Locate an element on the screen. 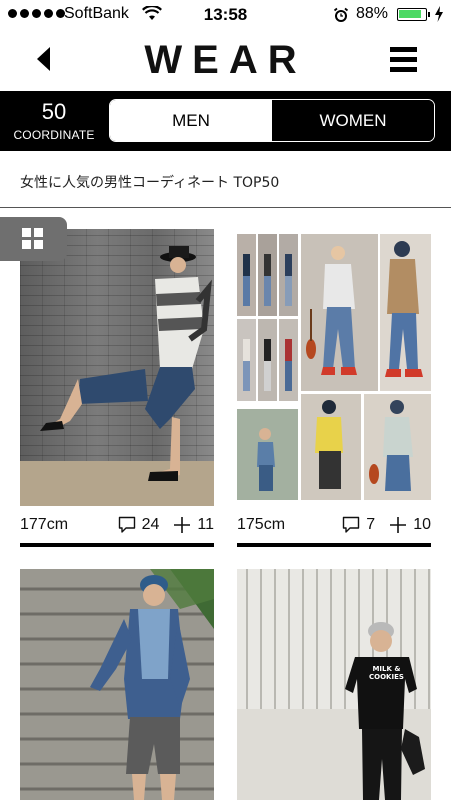 The width and height of the screenshot is (451, 800). section-divider is located at coordinates (225, 207).